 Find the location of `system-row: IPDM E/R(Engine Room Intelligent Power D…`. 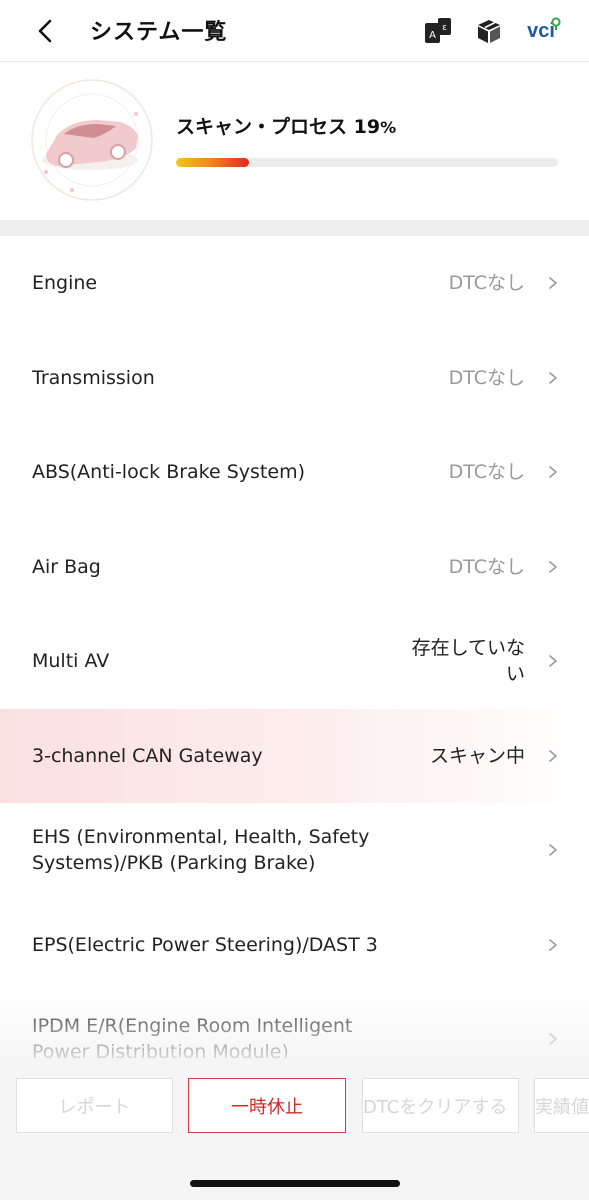

system-row: IPDM E/R(Engine Room Intelligent Power D… is located at coordinates (294, 1025).